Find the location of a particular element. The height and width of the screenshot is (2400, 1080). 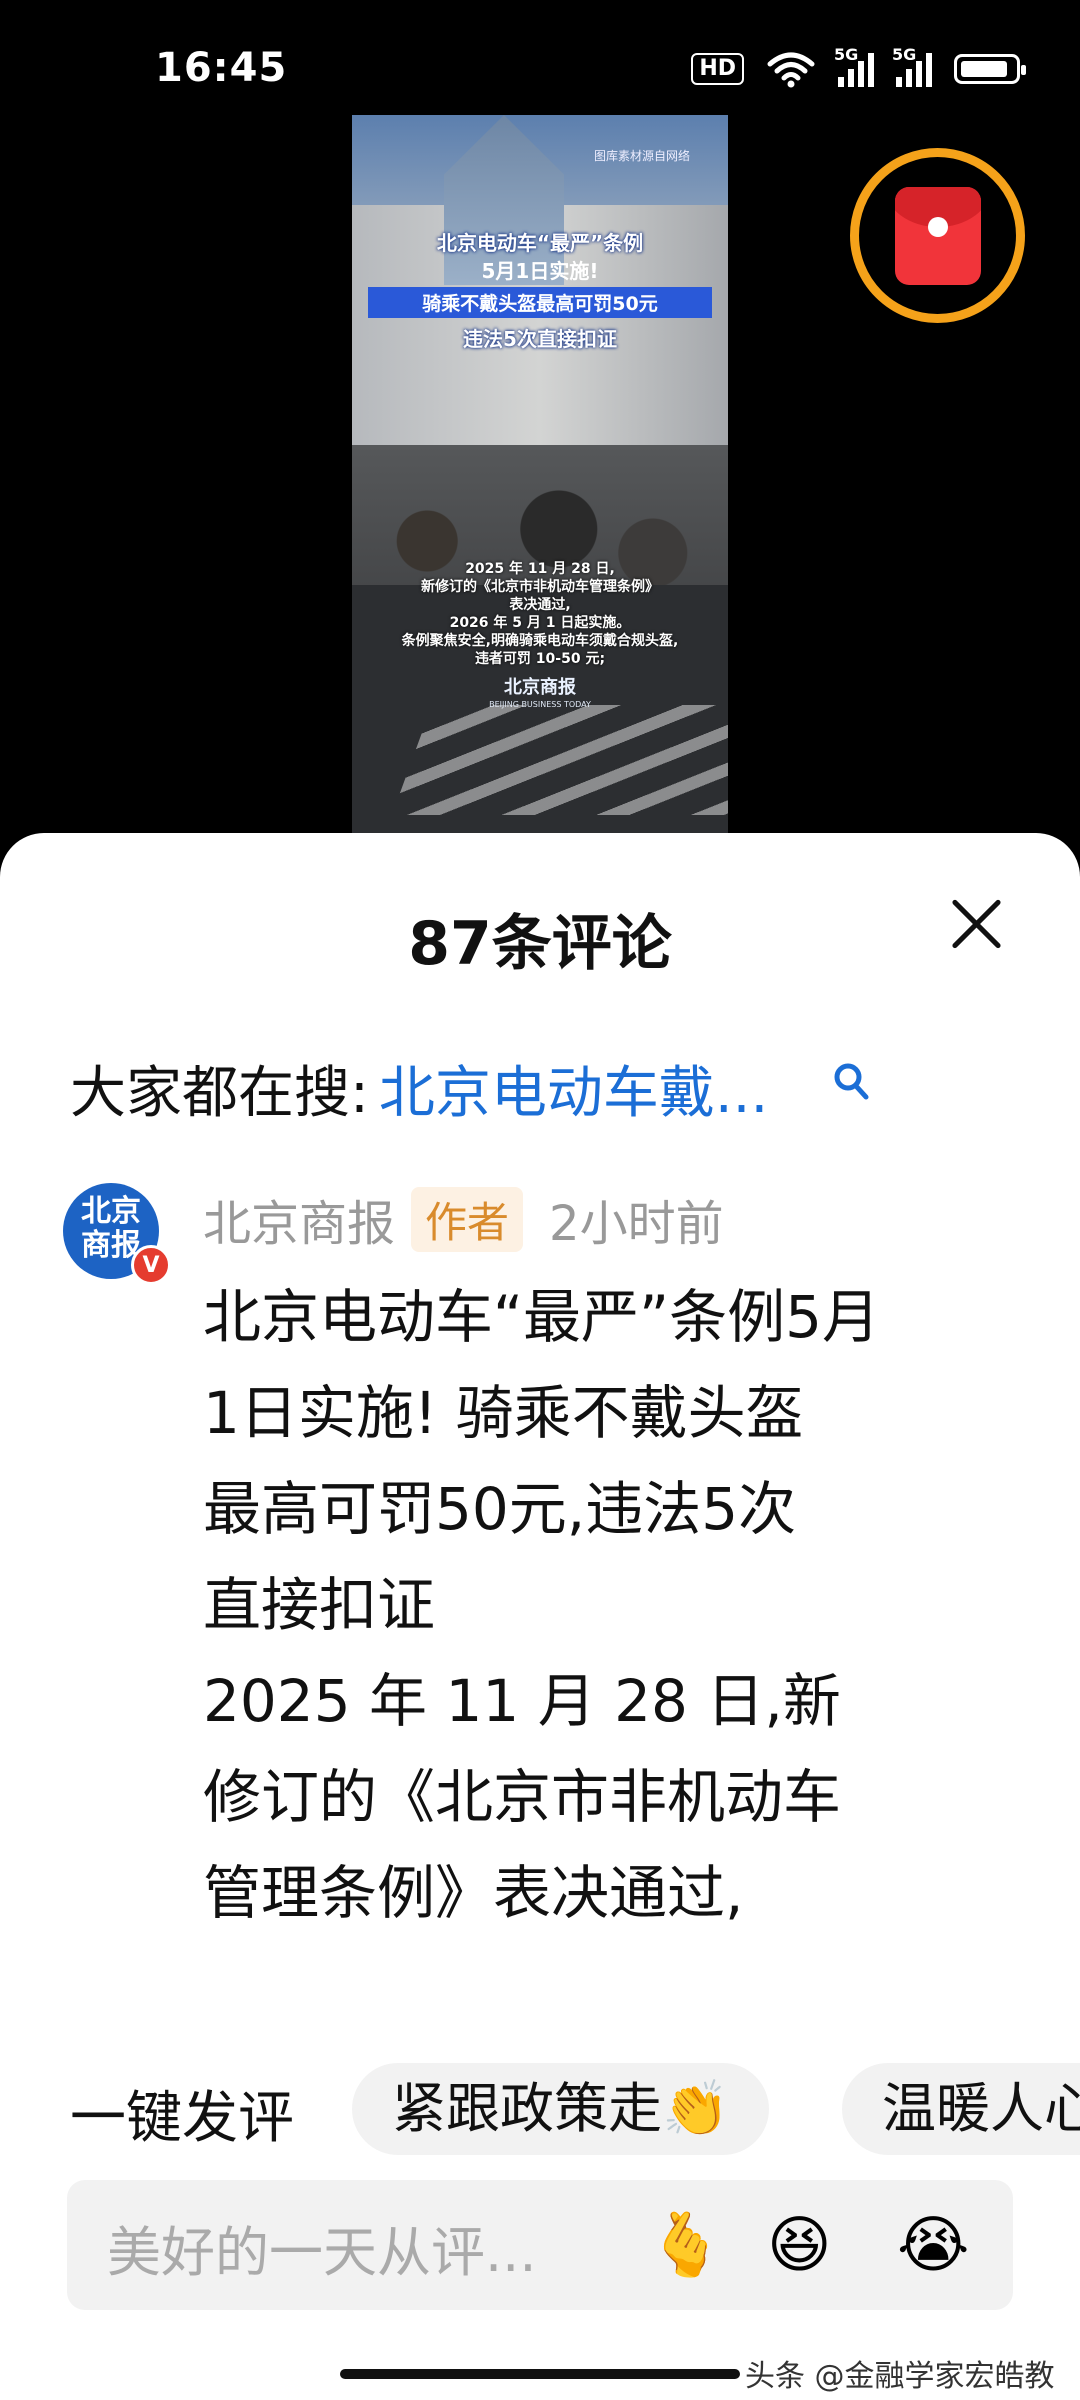

comment-time: 2小时前 is located at coordinates (636, 1224).